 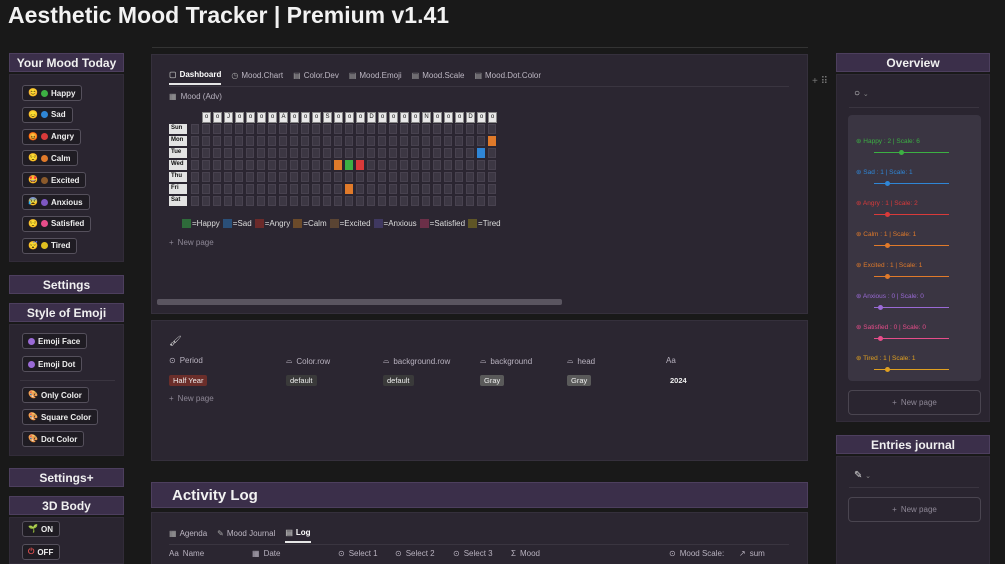 I want to click on tab-dashboard: ▢ Dashboard, so click(x=195, y=77).